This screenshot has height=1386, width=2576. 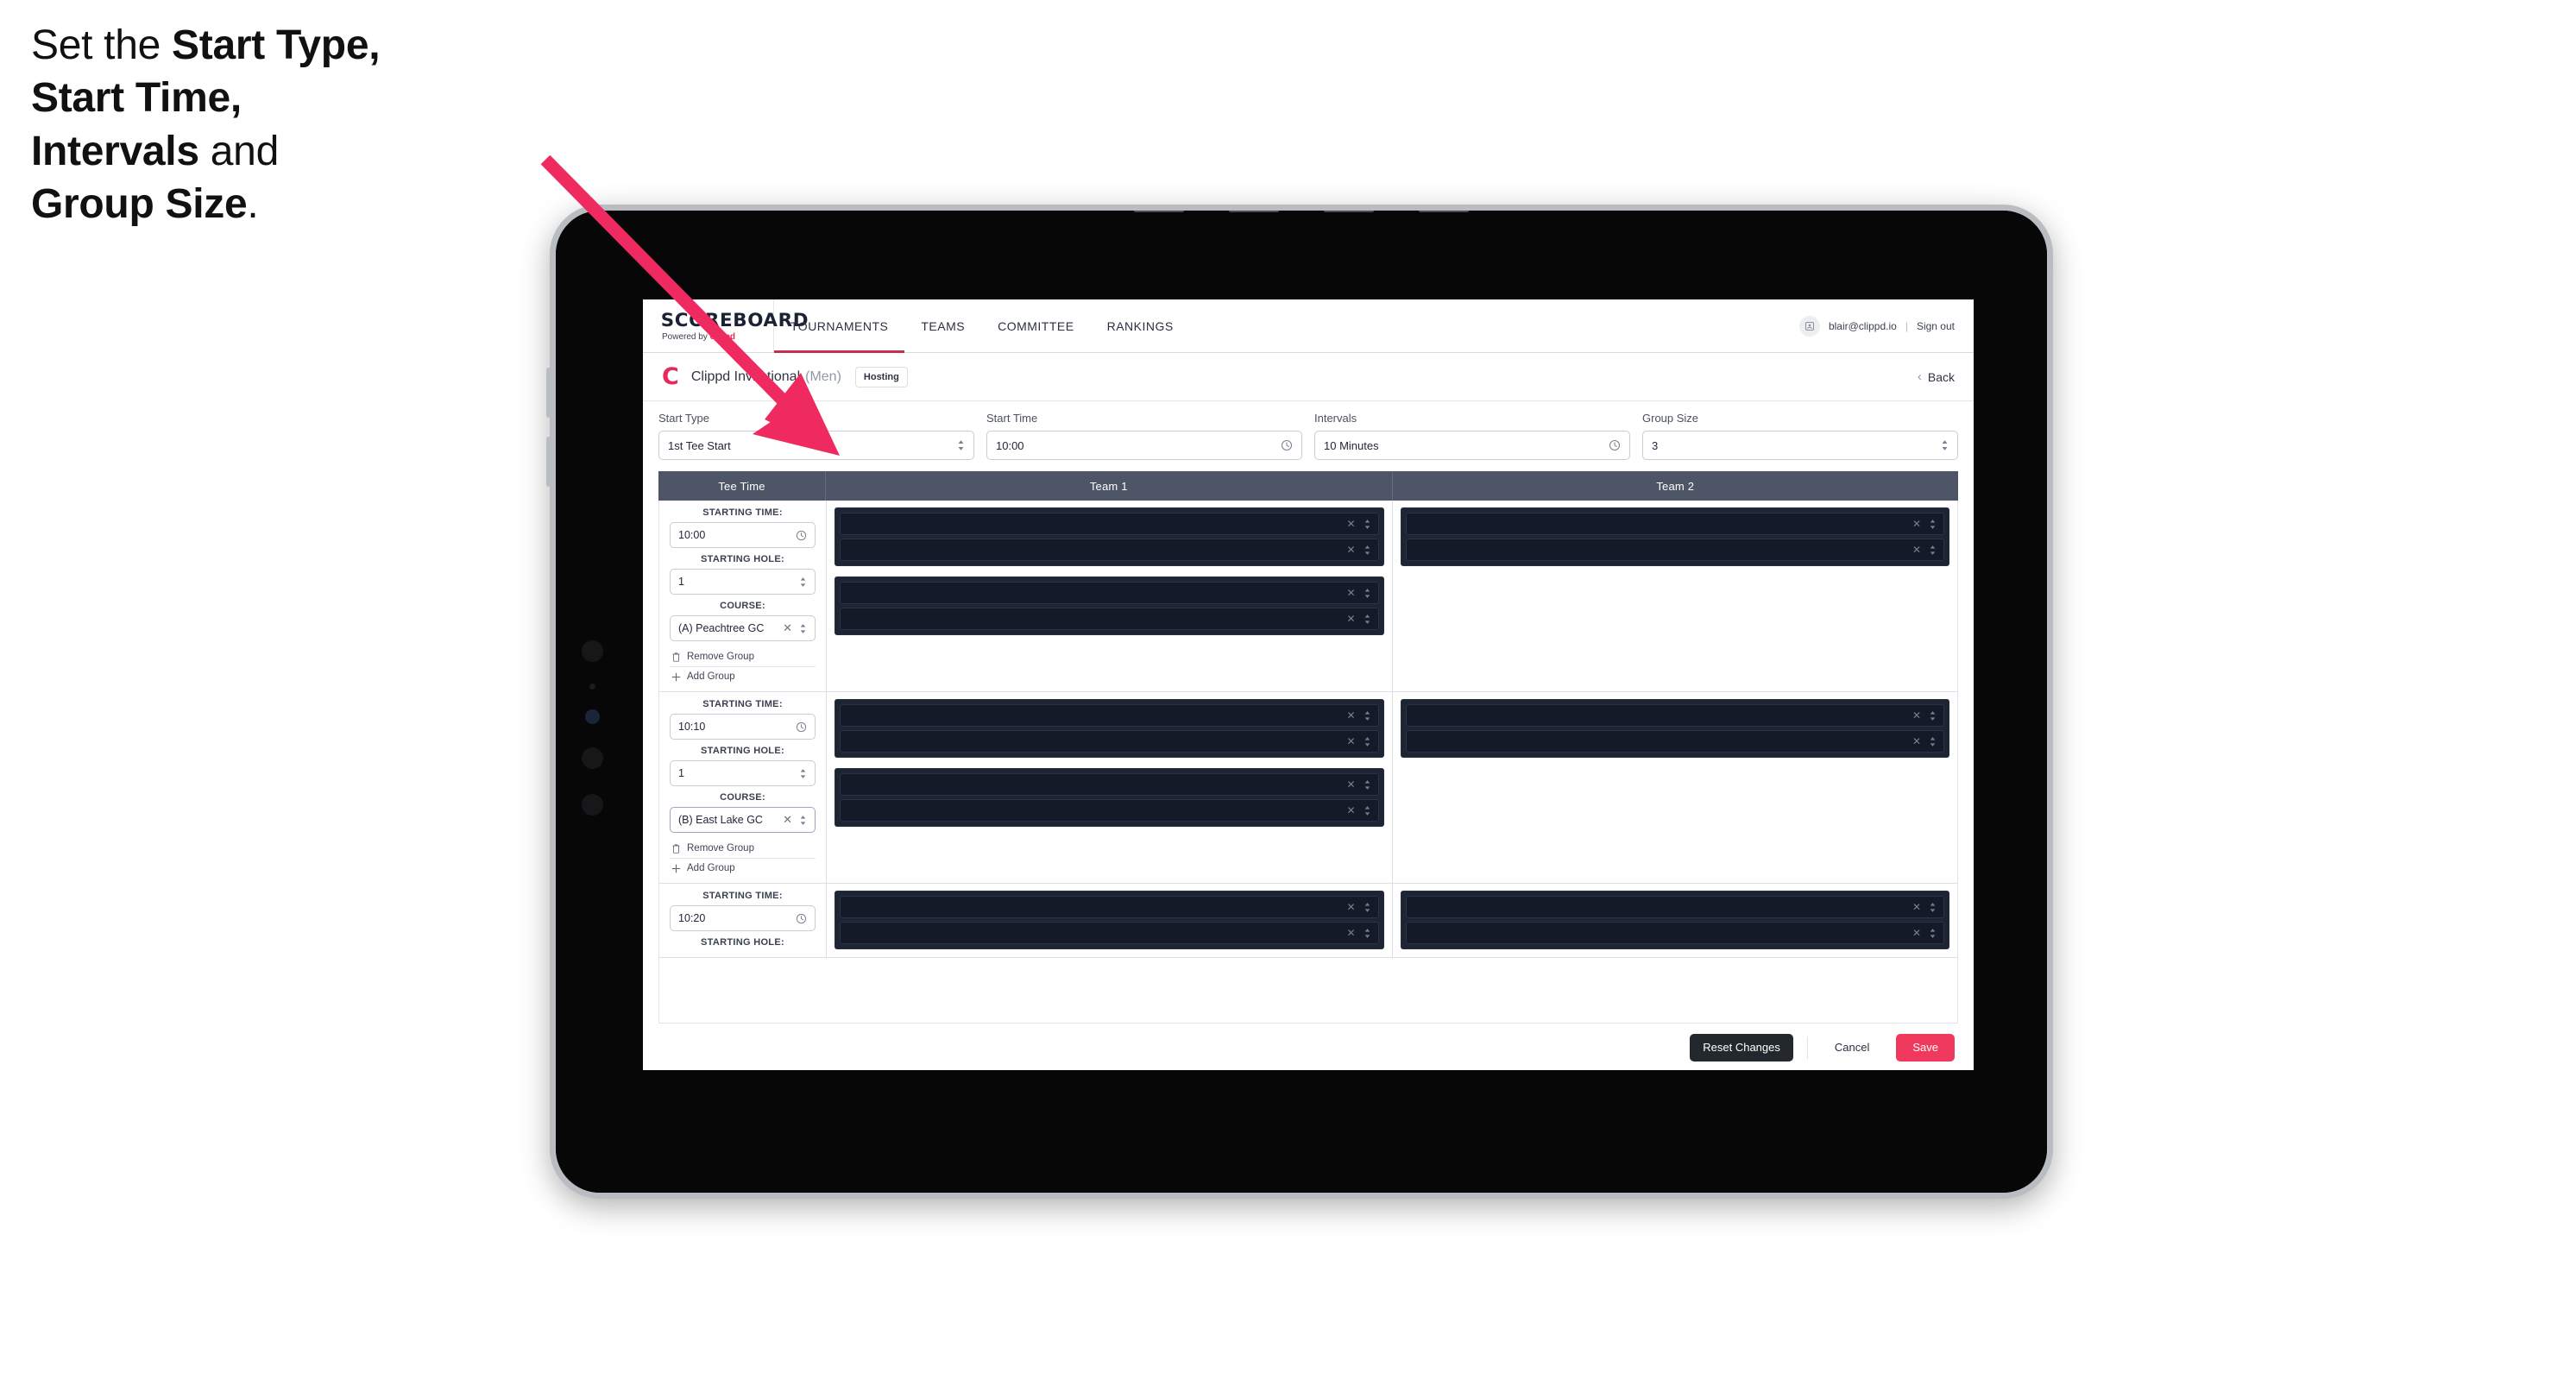 What do you see at coordinates (1036, 325) in the screenshot?
I see `nav-tab-committee: COMMITTEE` at bounding box center [1036, 325].